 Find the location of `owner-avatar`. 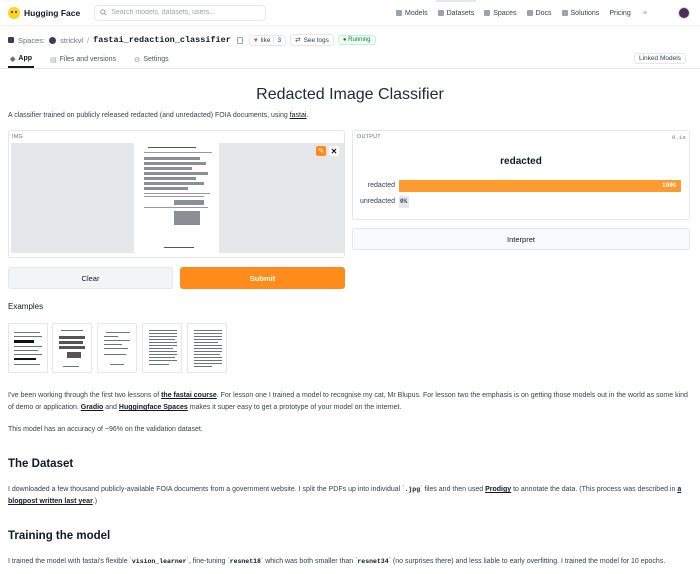

owner-avatar is located at coordinates (53, 40).